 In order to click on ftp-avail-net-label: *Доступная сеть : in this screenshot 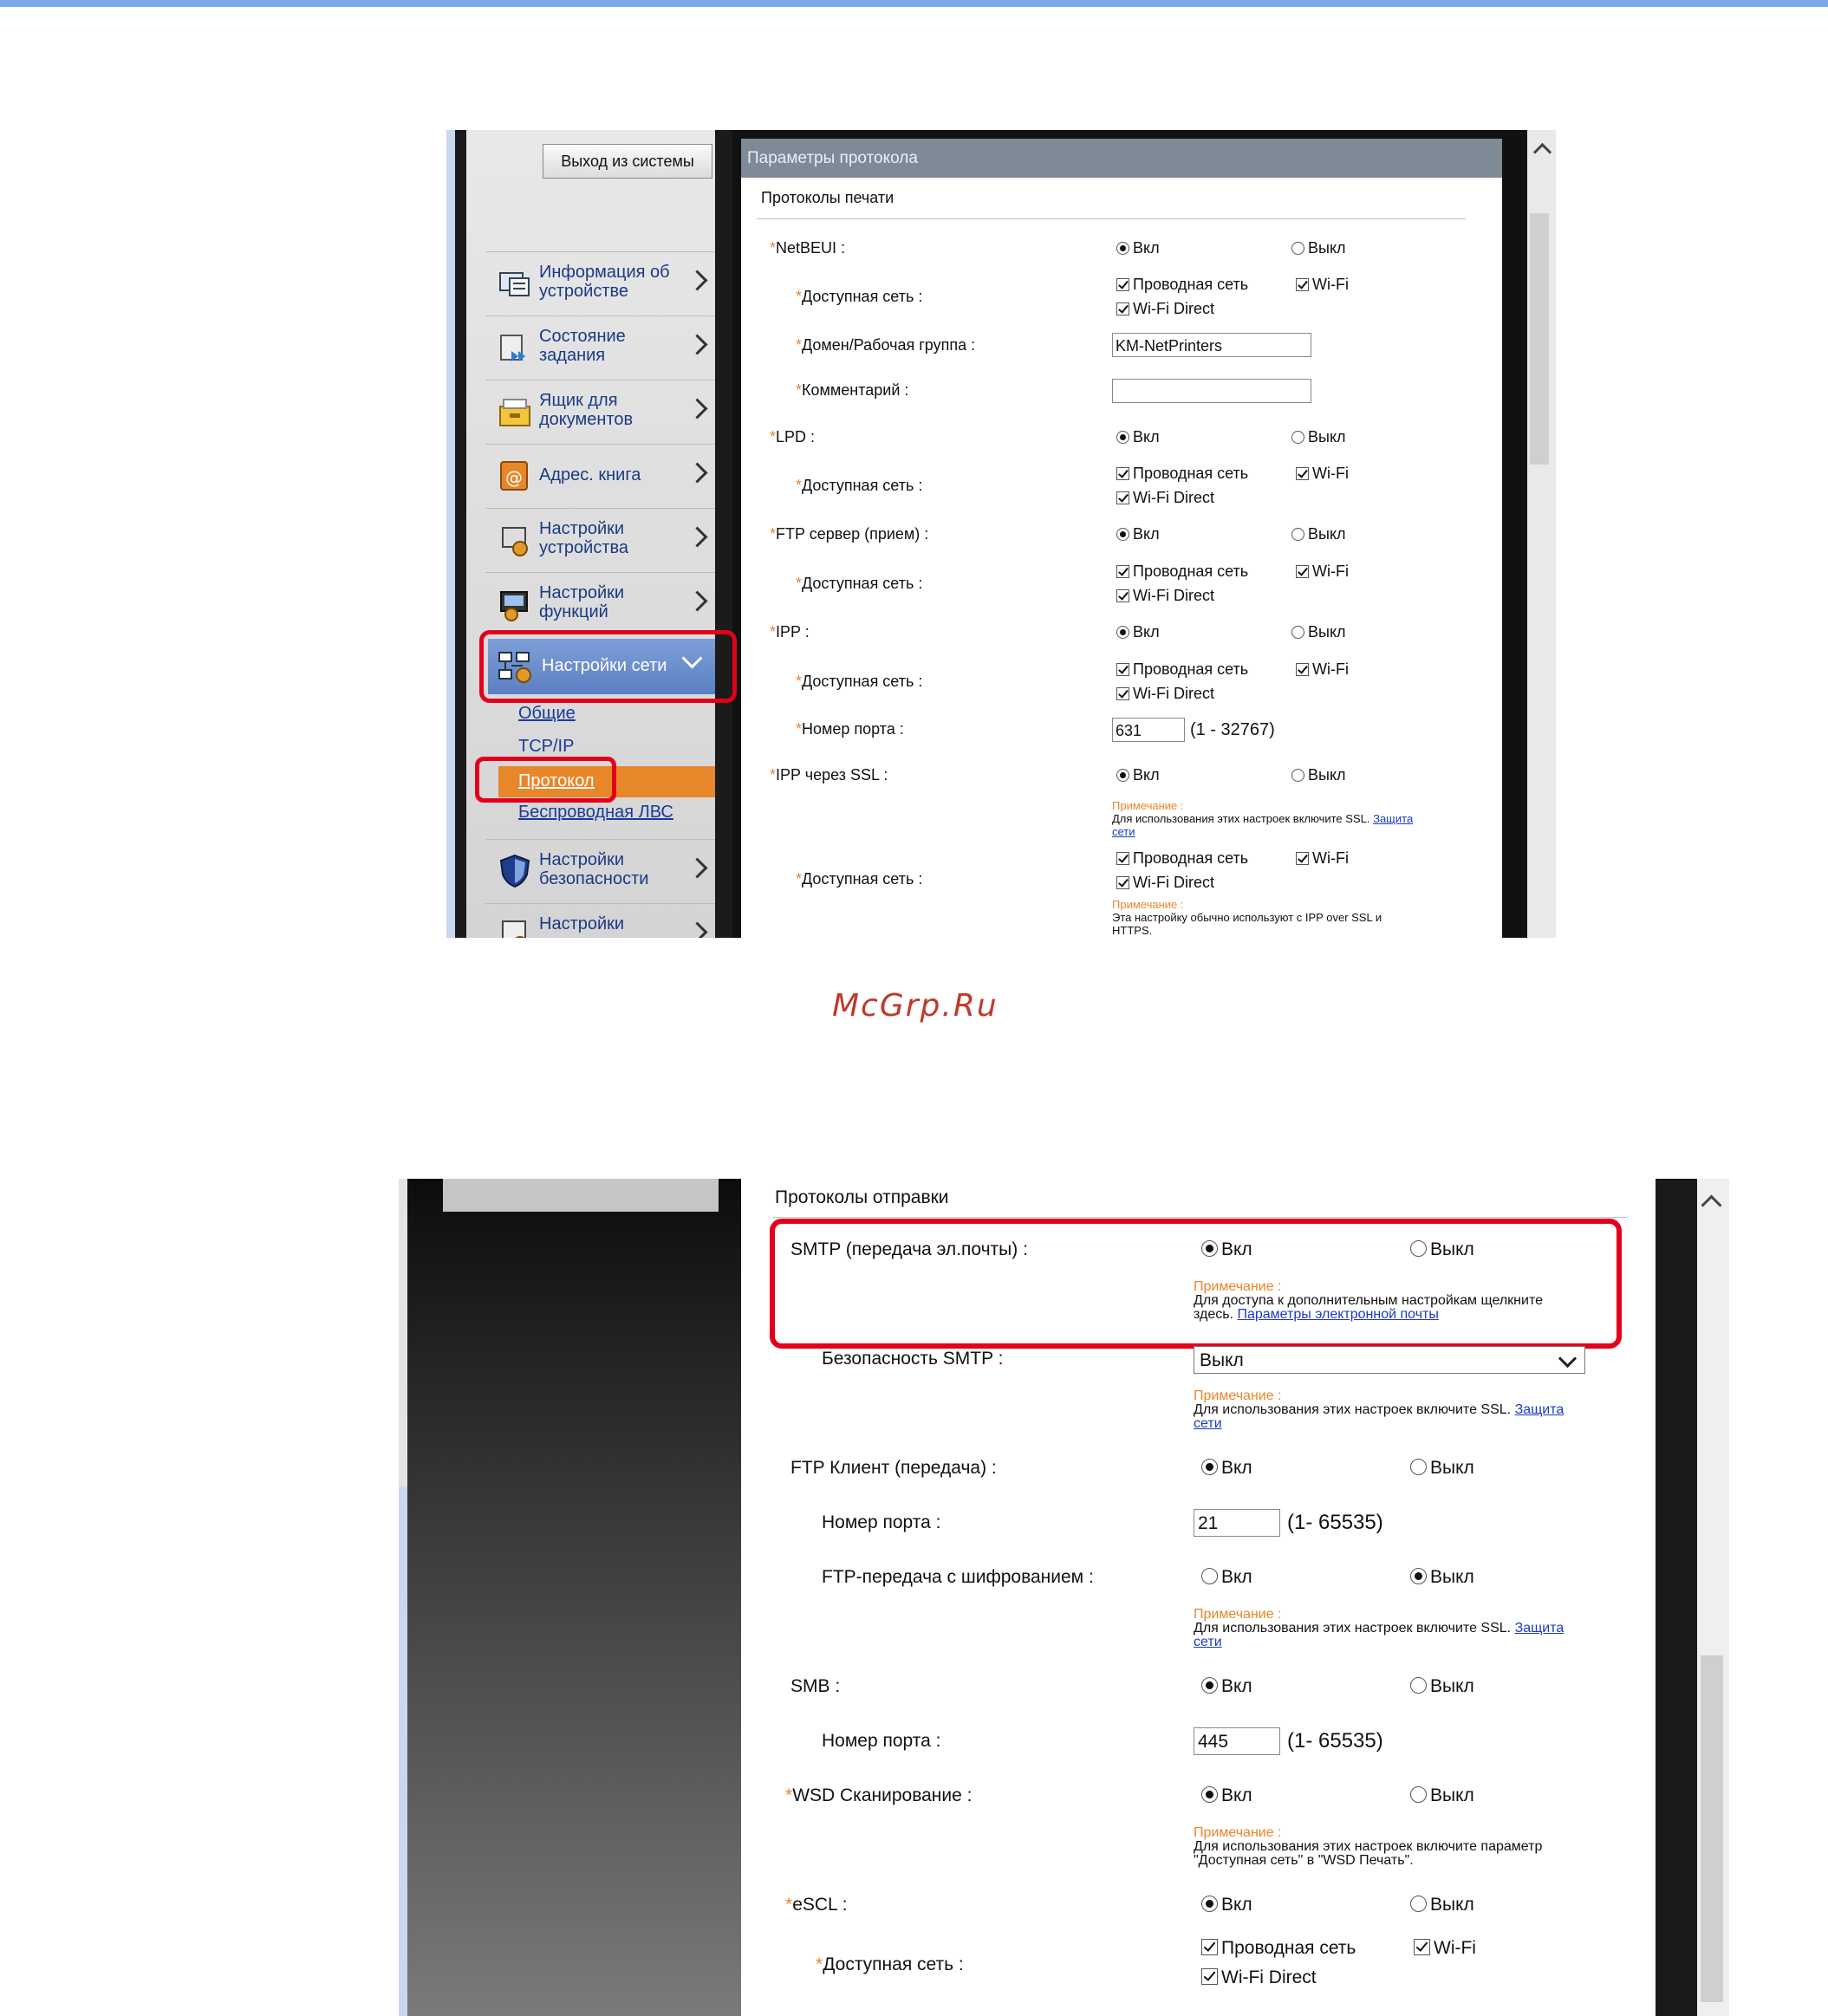, I will do `click(859, 583)`.